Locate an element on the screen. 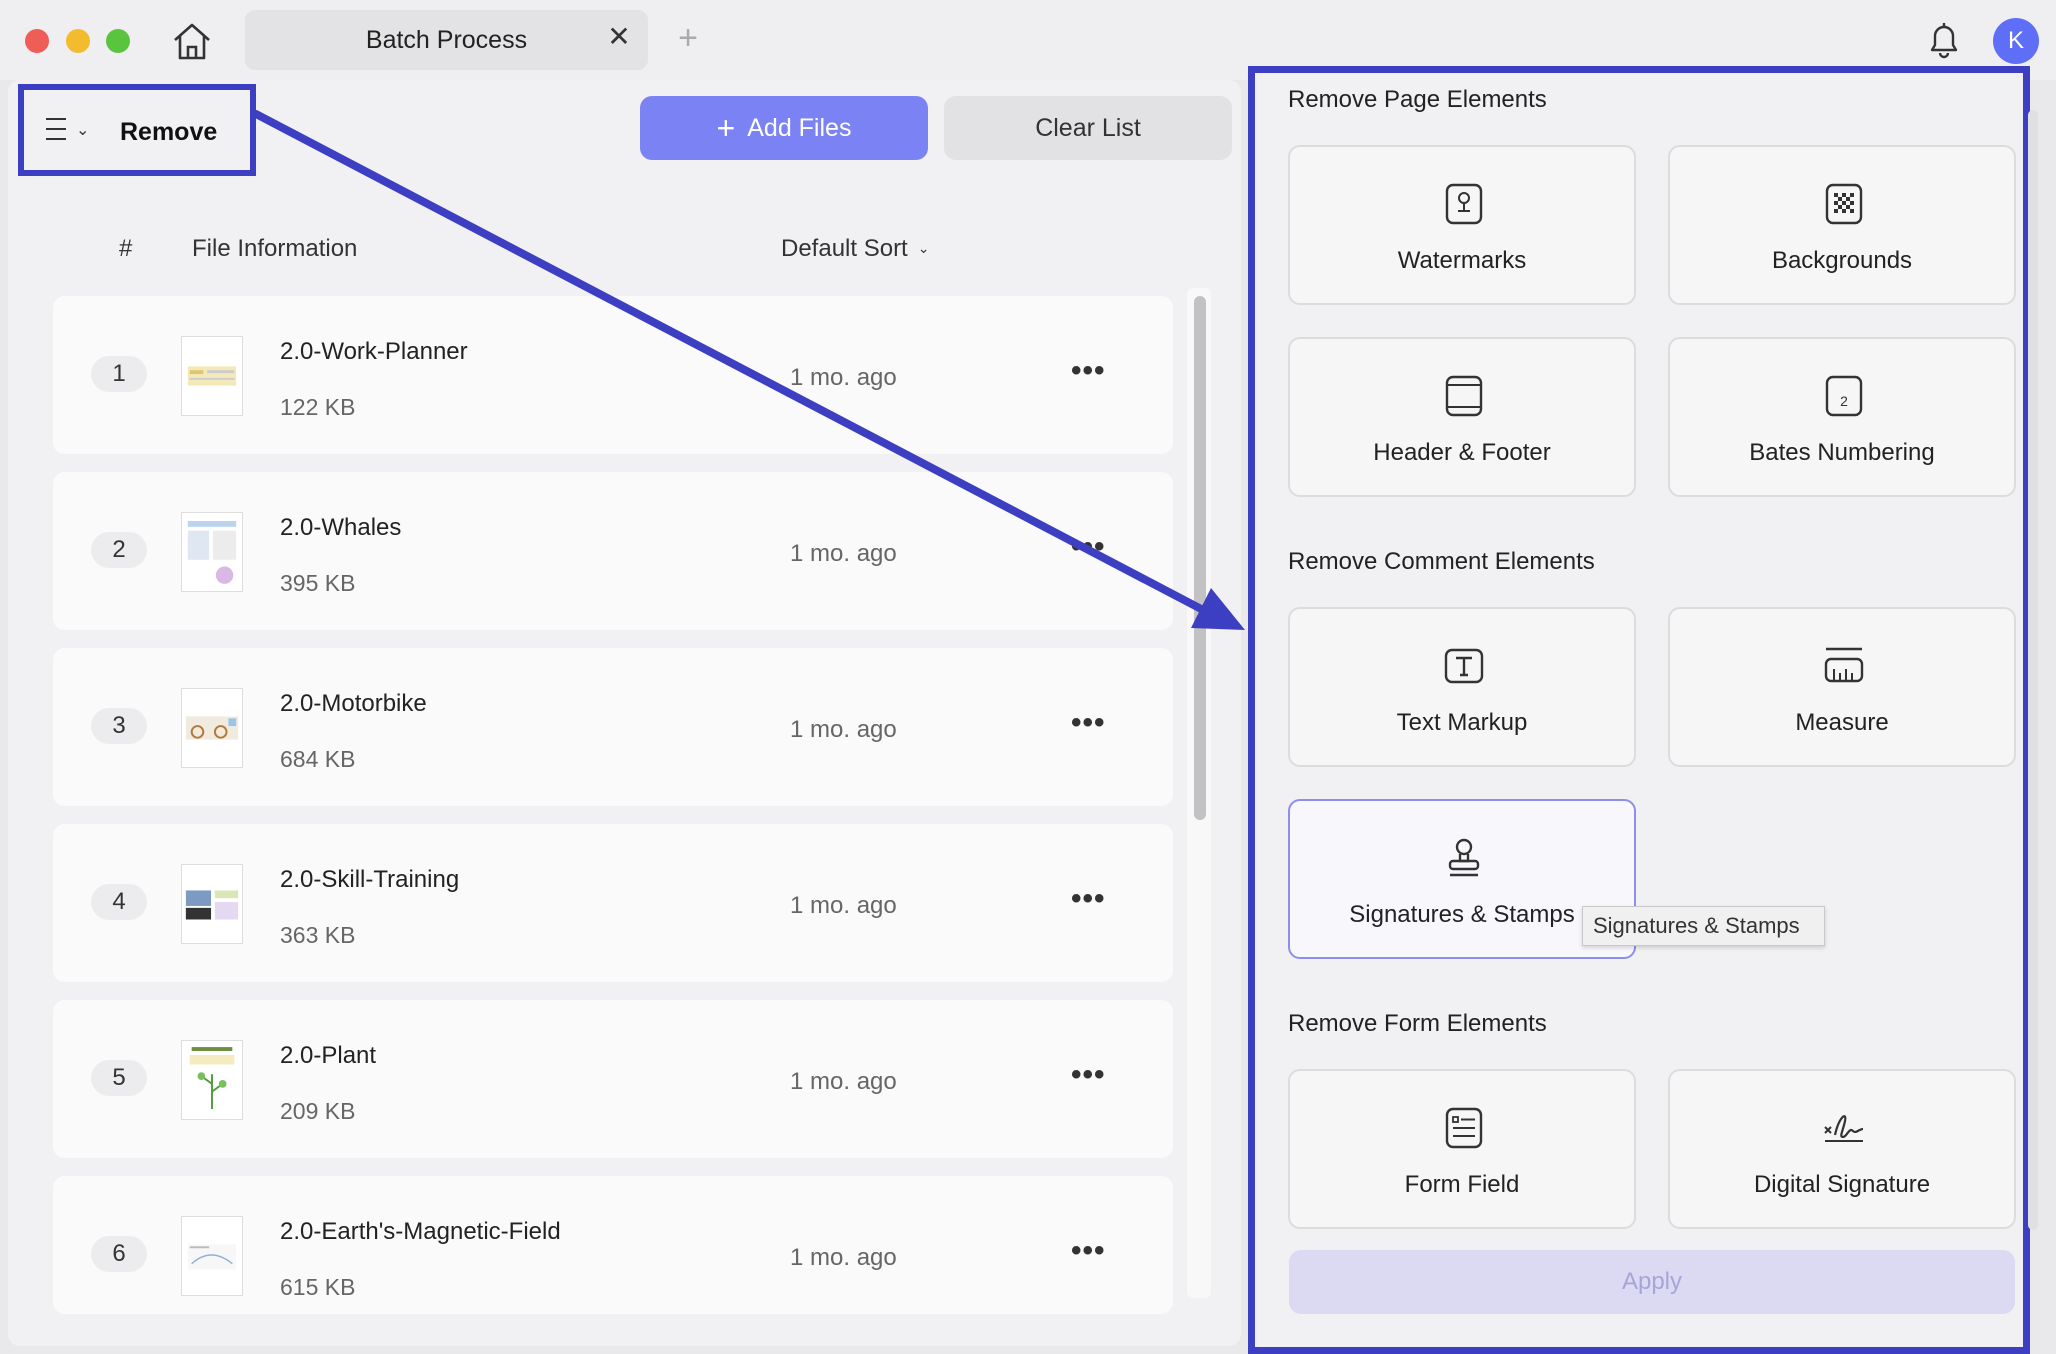 This screenshot has height=1354, width=2056. file-row: 5 2.0-Plant 209 KB 1 mo. ago ••• is located at coordinates (613, 1079).